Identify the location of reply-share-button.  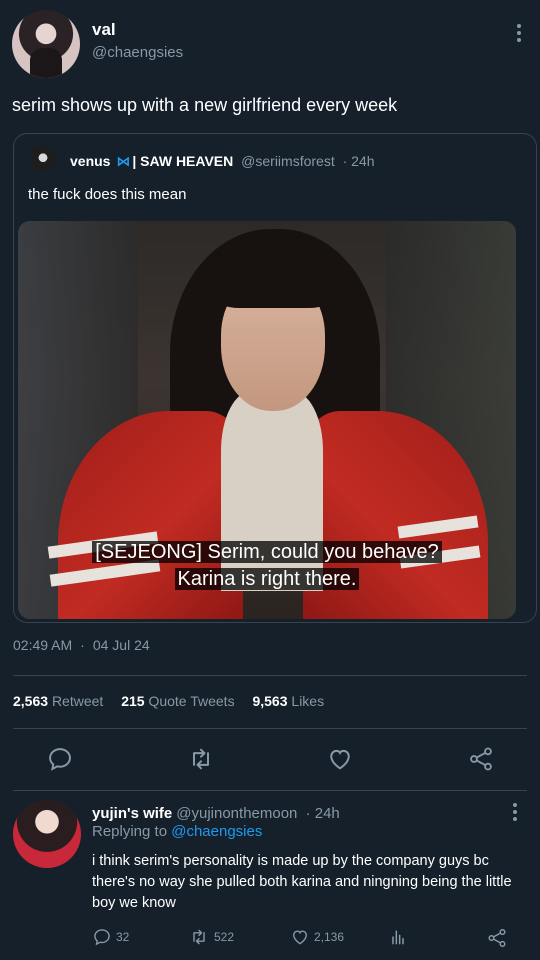
(497, 938).